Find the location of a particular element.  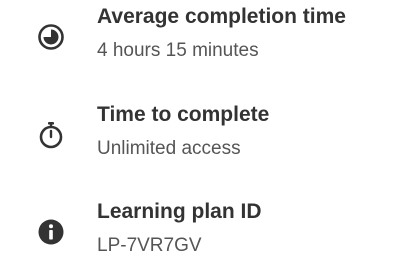

time-to-complete-value: Unlimited access is located at coordinates (169, 148).